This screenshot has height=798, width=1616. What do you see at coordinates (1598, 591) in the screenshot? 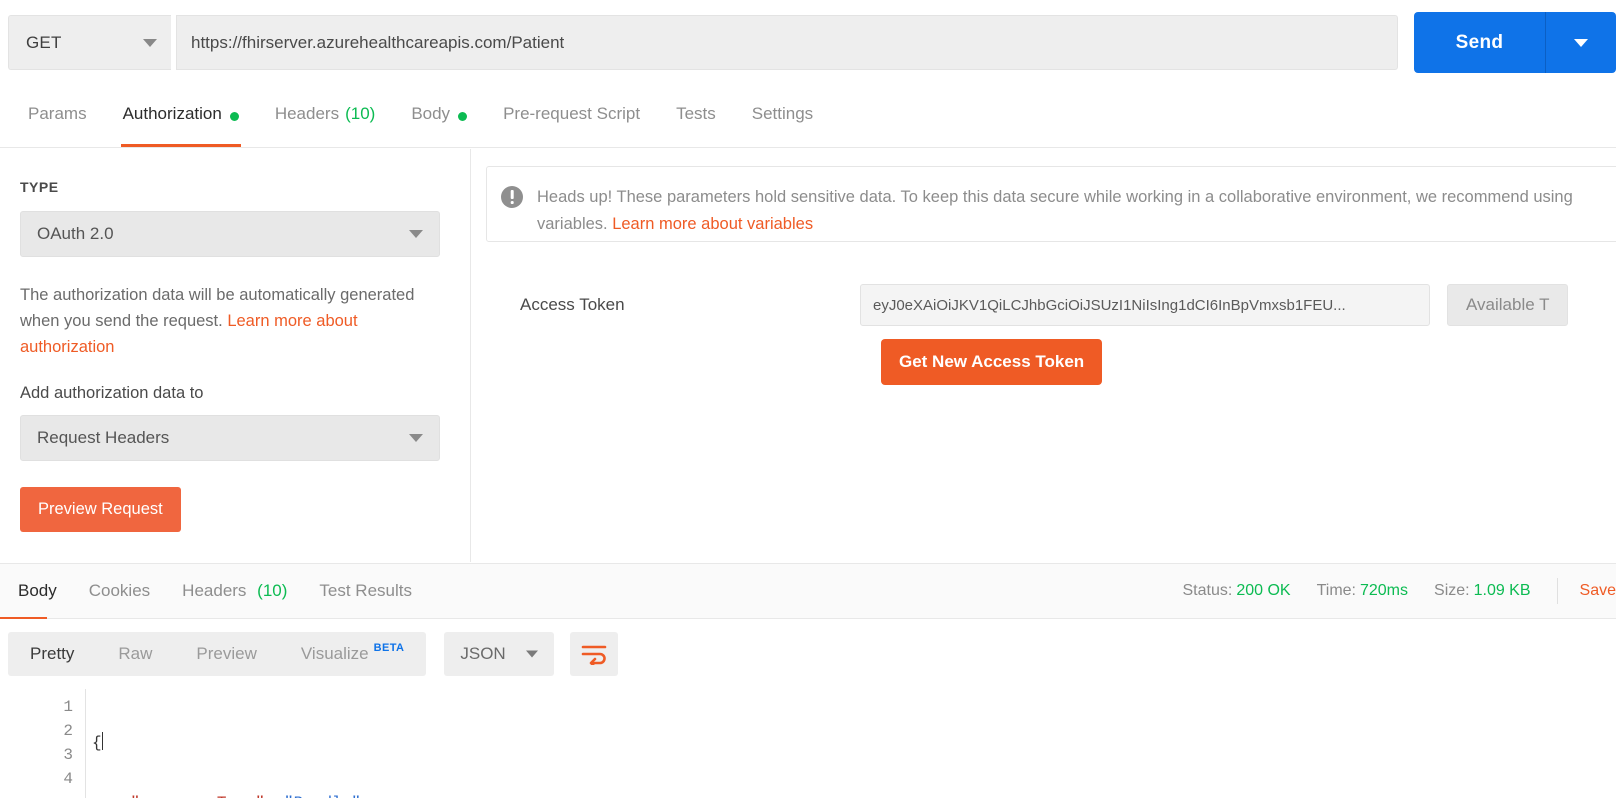
I see `save-response-button: Save` at bounding box center [1598, 591].